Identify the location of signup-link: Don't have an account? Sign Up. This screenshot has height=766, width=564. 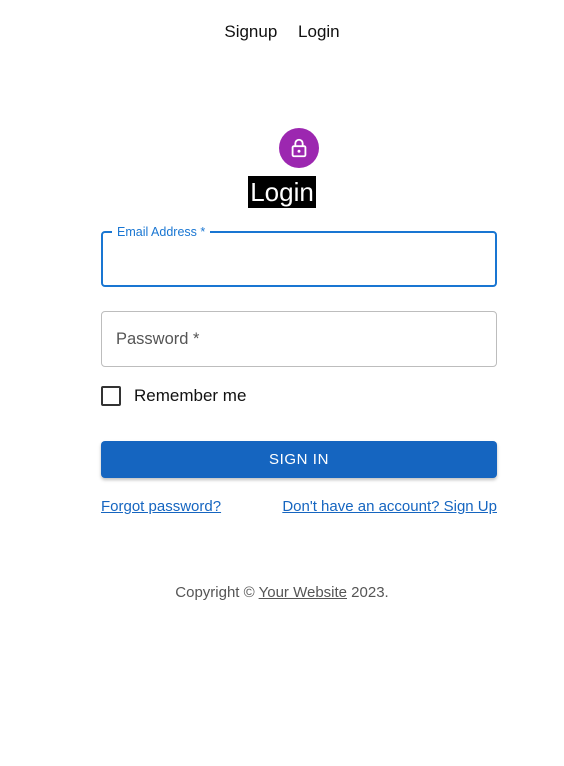
(389, 506).